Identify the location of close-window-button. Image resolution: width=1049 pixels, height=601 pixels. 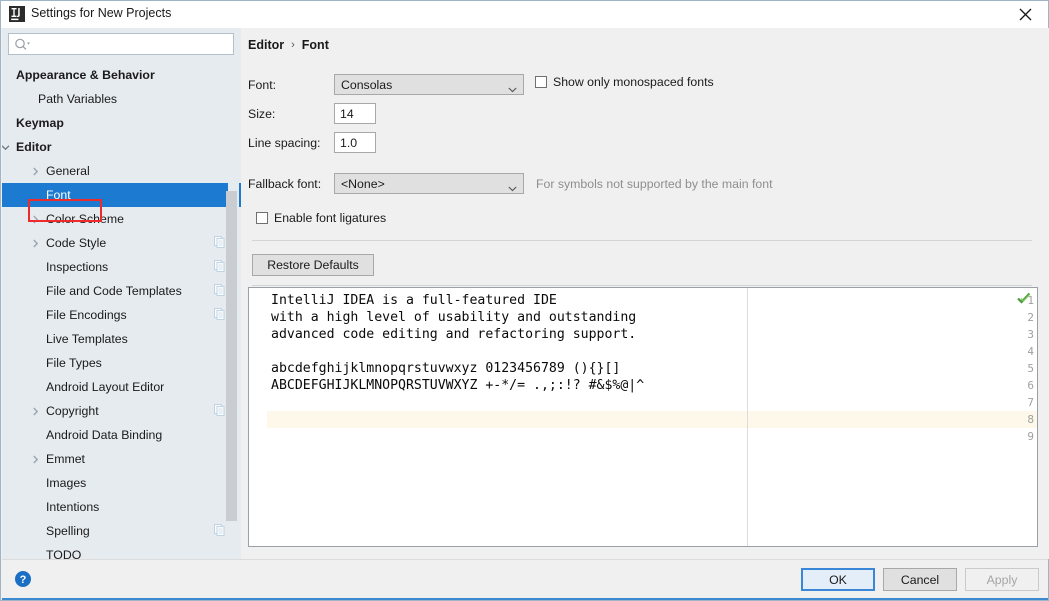
(1025, 14).